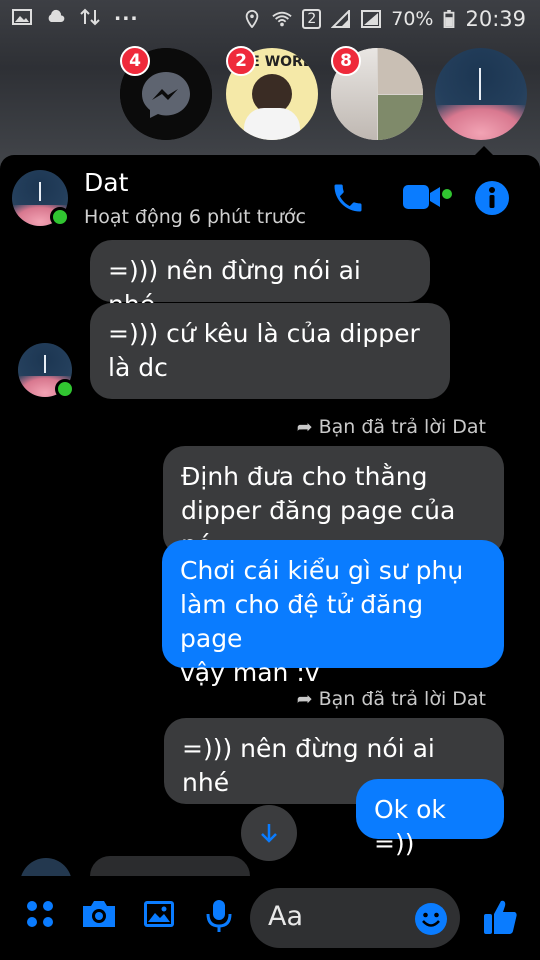  What do you see at coordinates (56, 15) in the screenshot?
I see `cloud-icon` at bounding box center [56, 15].